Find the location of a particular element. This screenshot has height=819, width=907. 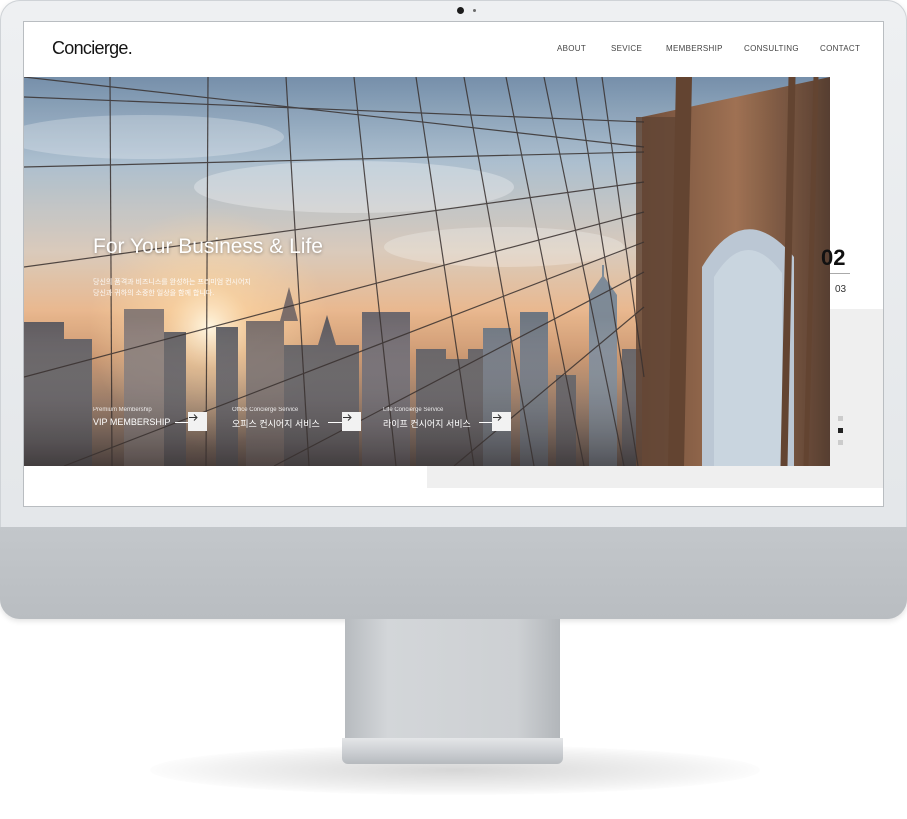

monitor-chin is located at coordinates (453, 573).